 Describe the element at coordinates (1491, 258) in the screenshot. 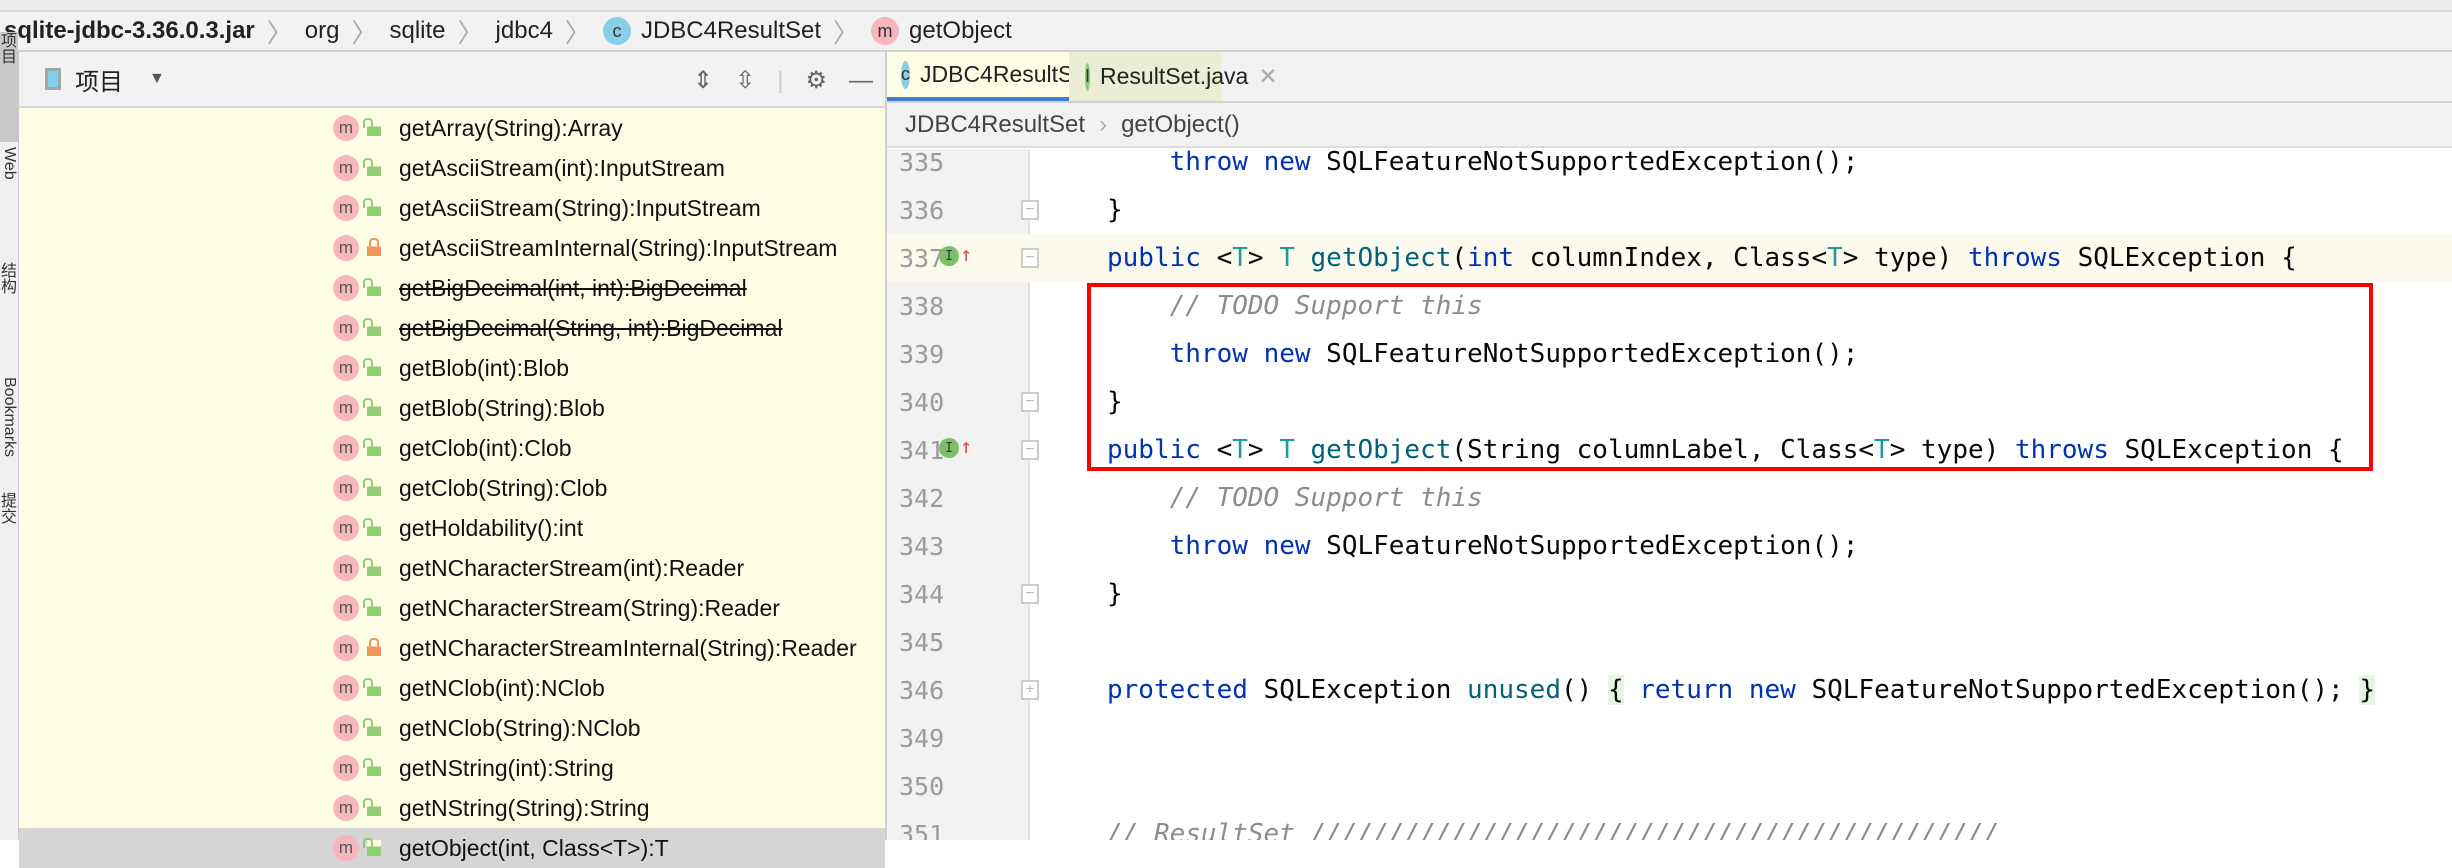

I see `code-token: int` at that location.